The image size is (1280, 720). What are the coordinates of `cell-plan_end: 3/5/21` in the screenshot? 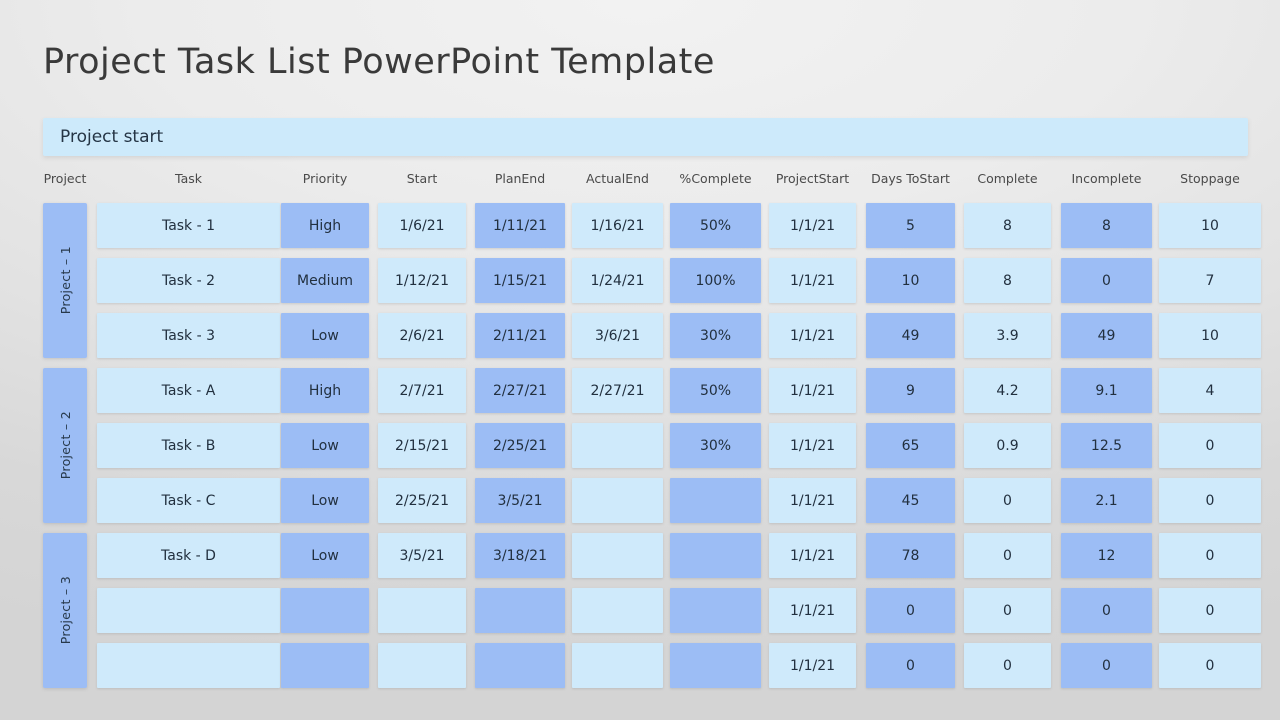 It's located at (520, 500).